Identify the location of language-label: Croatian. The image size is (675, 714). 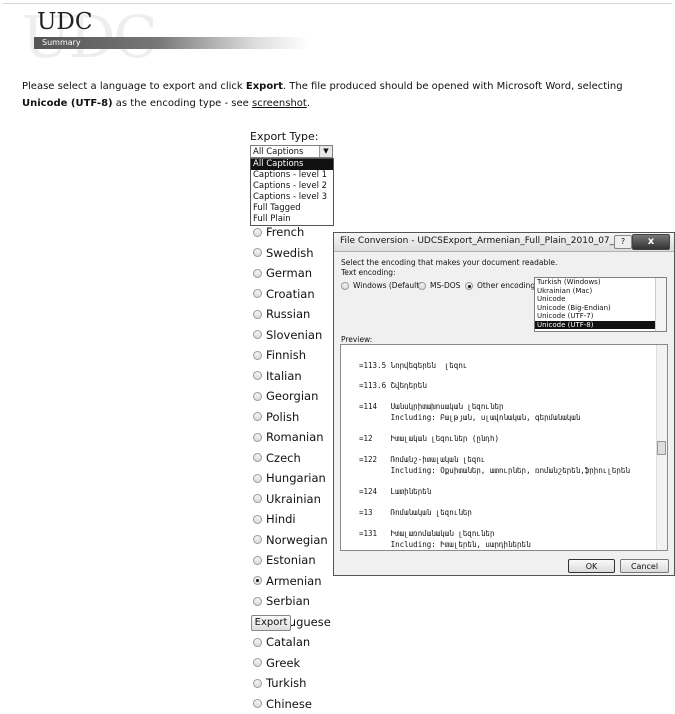
(290, 294).